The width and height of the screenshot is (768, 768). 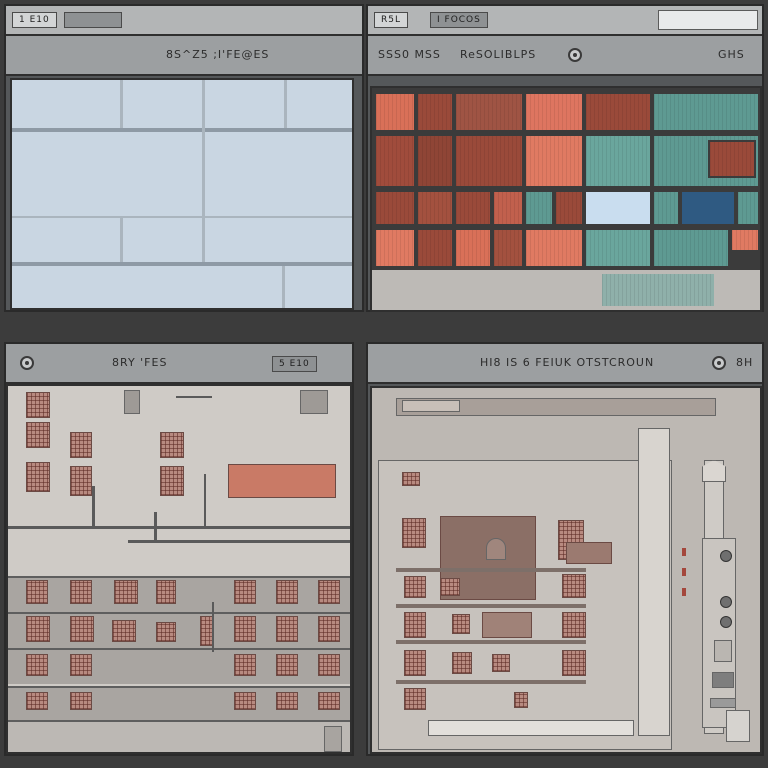 What do you see at coordinates (723, 651) in the screenshot?
I see `control-switch` at bounding box center [723, 651].